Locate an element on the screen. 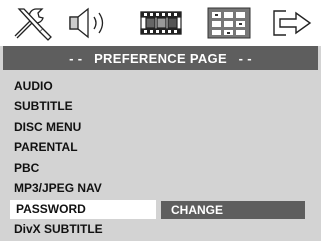 The image size is (321, 241). menu-item-mp3-jpeg-nav: MP3/JPEG NAV is located at coordinates (58, 188).